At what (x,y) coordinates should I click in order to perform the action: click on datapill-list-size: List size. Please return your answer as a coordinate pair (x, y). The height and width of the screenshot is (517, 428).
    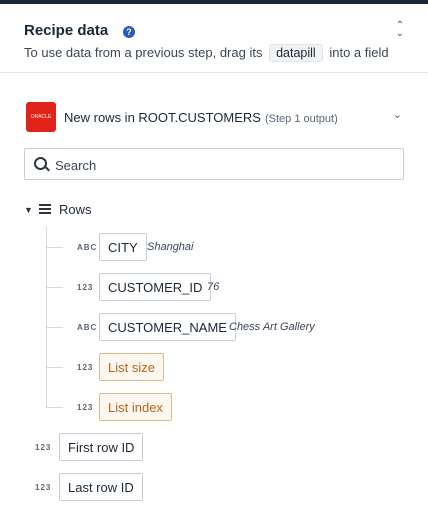
    Looking at the image, I should click on (131, 367).